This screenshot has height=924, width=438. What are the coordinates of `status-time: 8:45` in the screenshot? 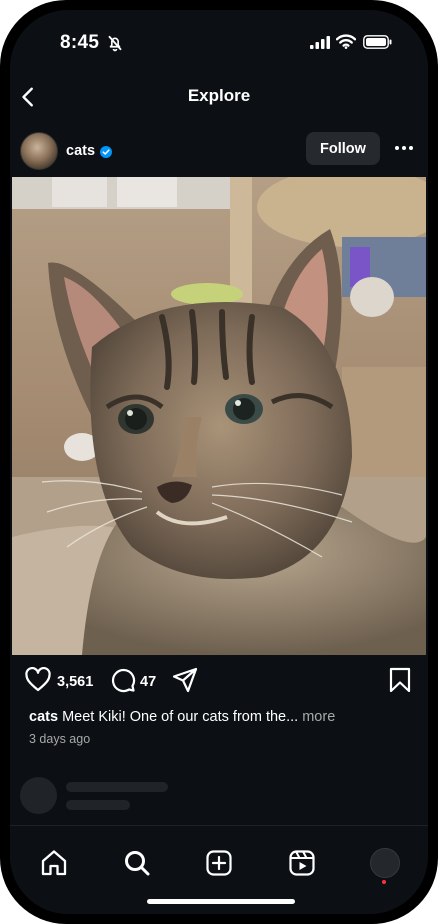 It's located at (80, 42).